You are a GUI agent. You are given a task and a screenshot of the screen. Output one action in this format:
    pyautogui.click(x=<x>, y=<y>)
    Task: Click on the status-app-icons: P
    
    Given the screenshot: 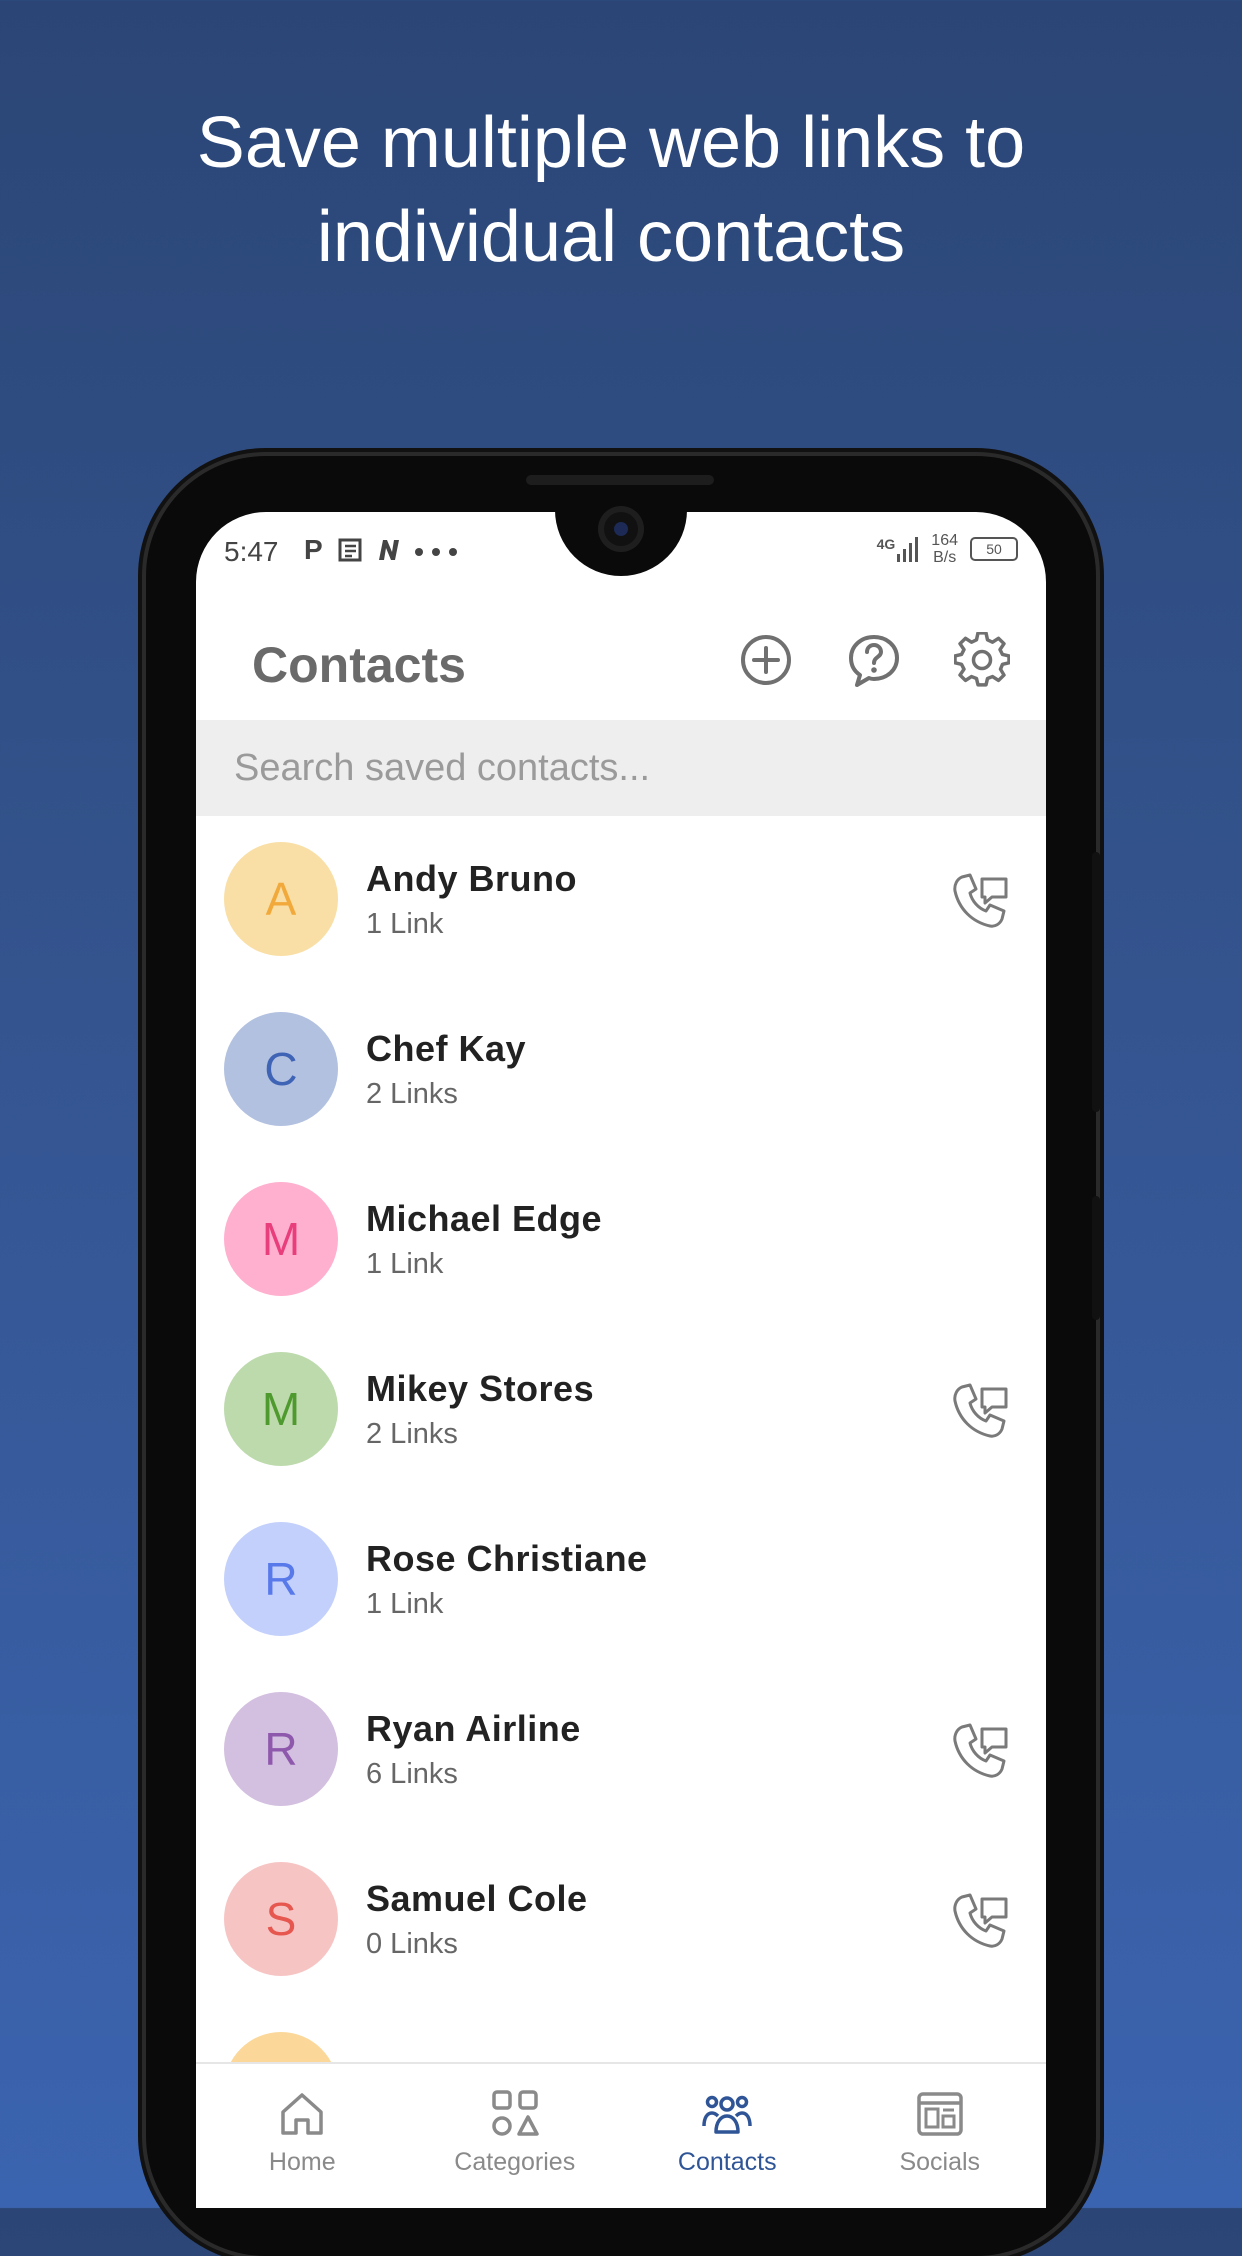 What is the action you would take?
    pyautogui.click(x=381, y=550)
    